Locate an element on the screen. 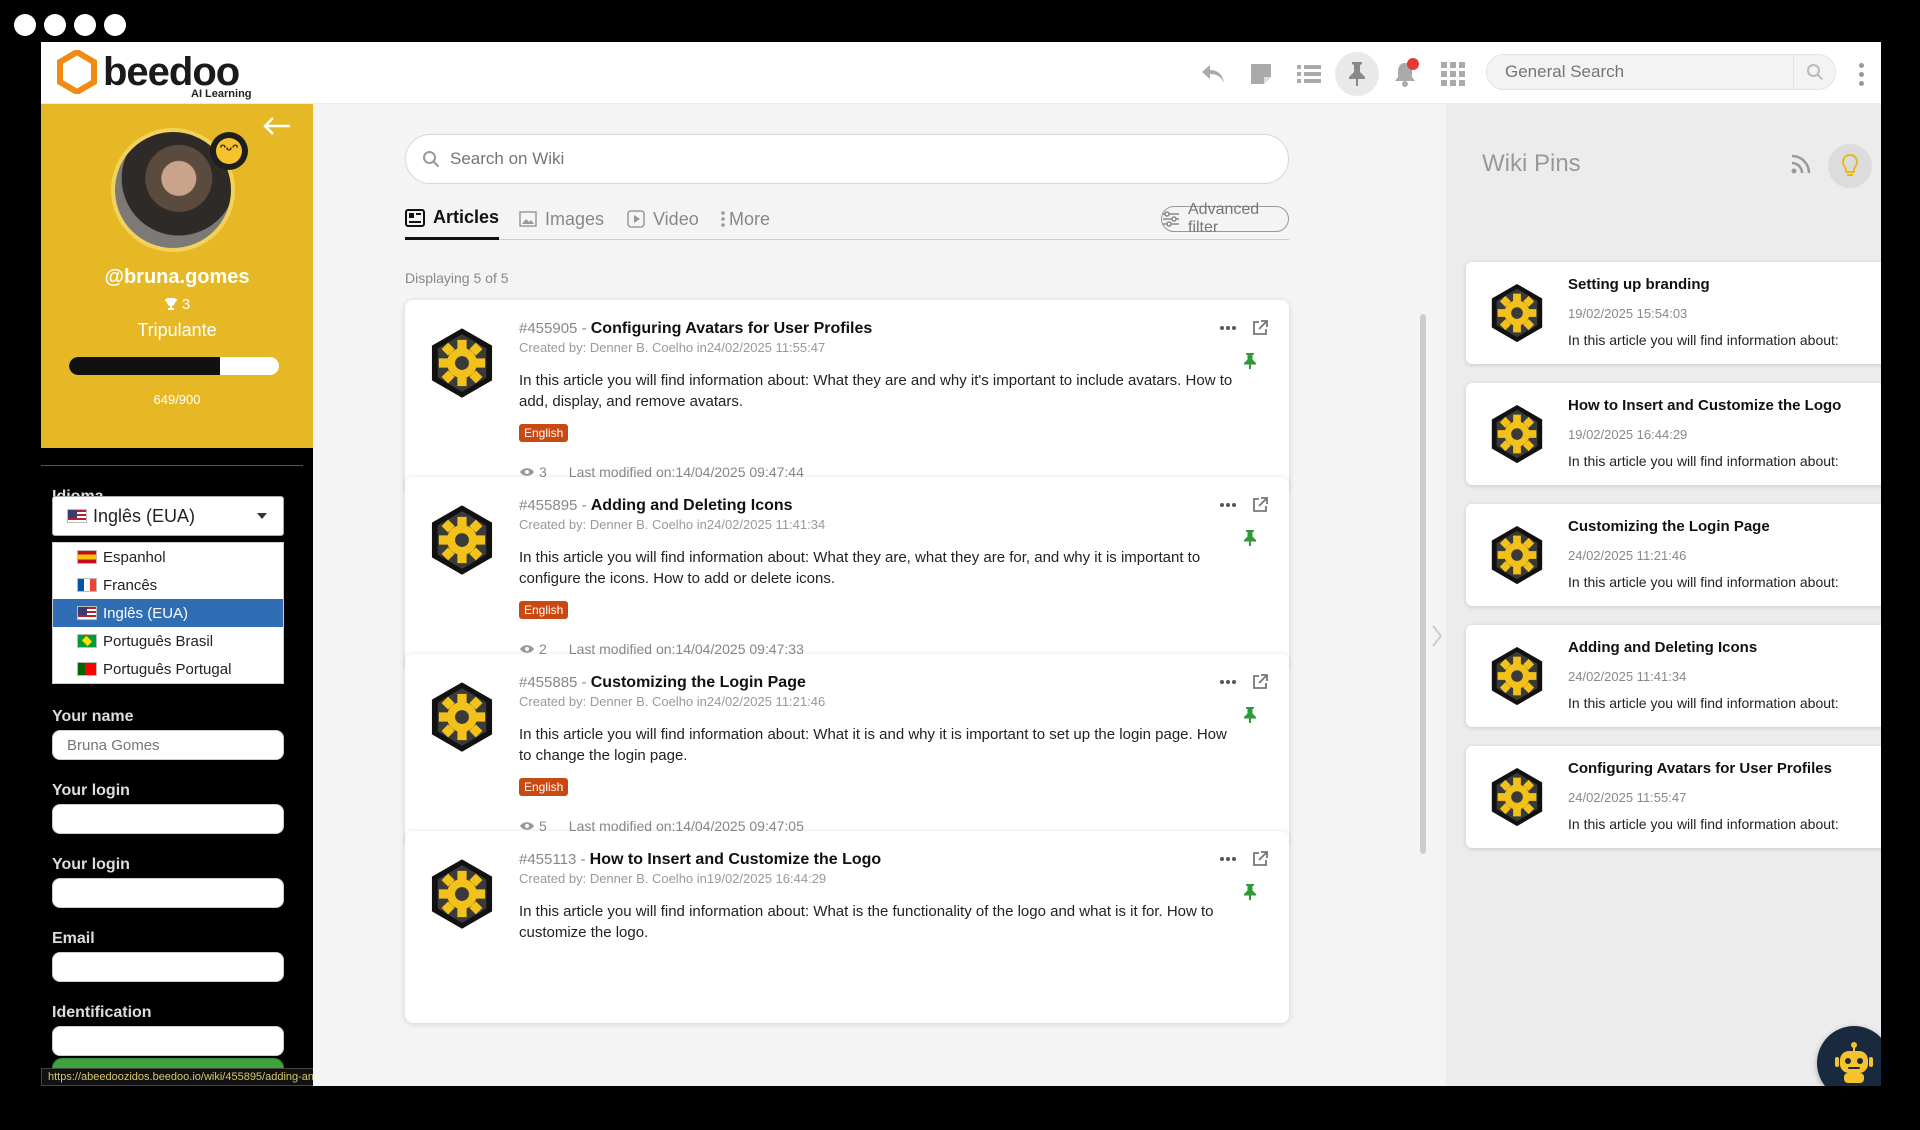 The image size is (1920, 1130). tab-more: More is located at coordinates (745, 219).